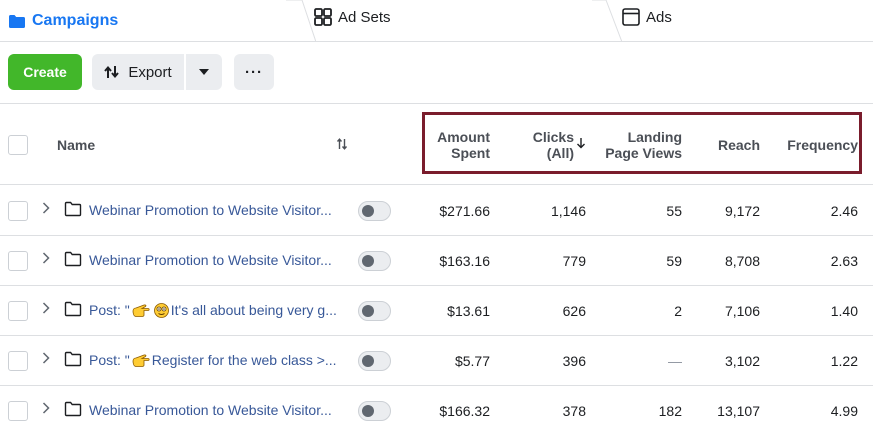  I want to click on tab-ads: Ads, so click(739, 21).